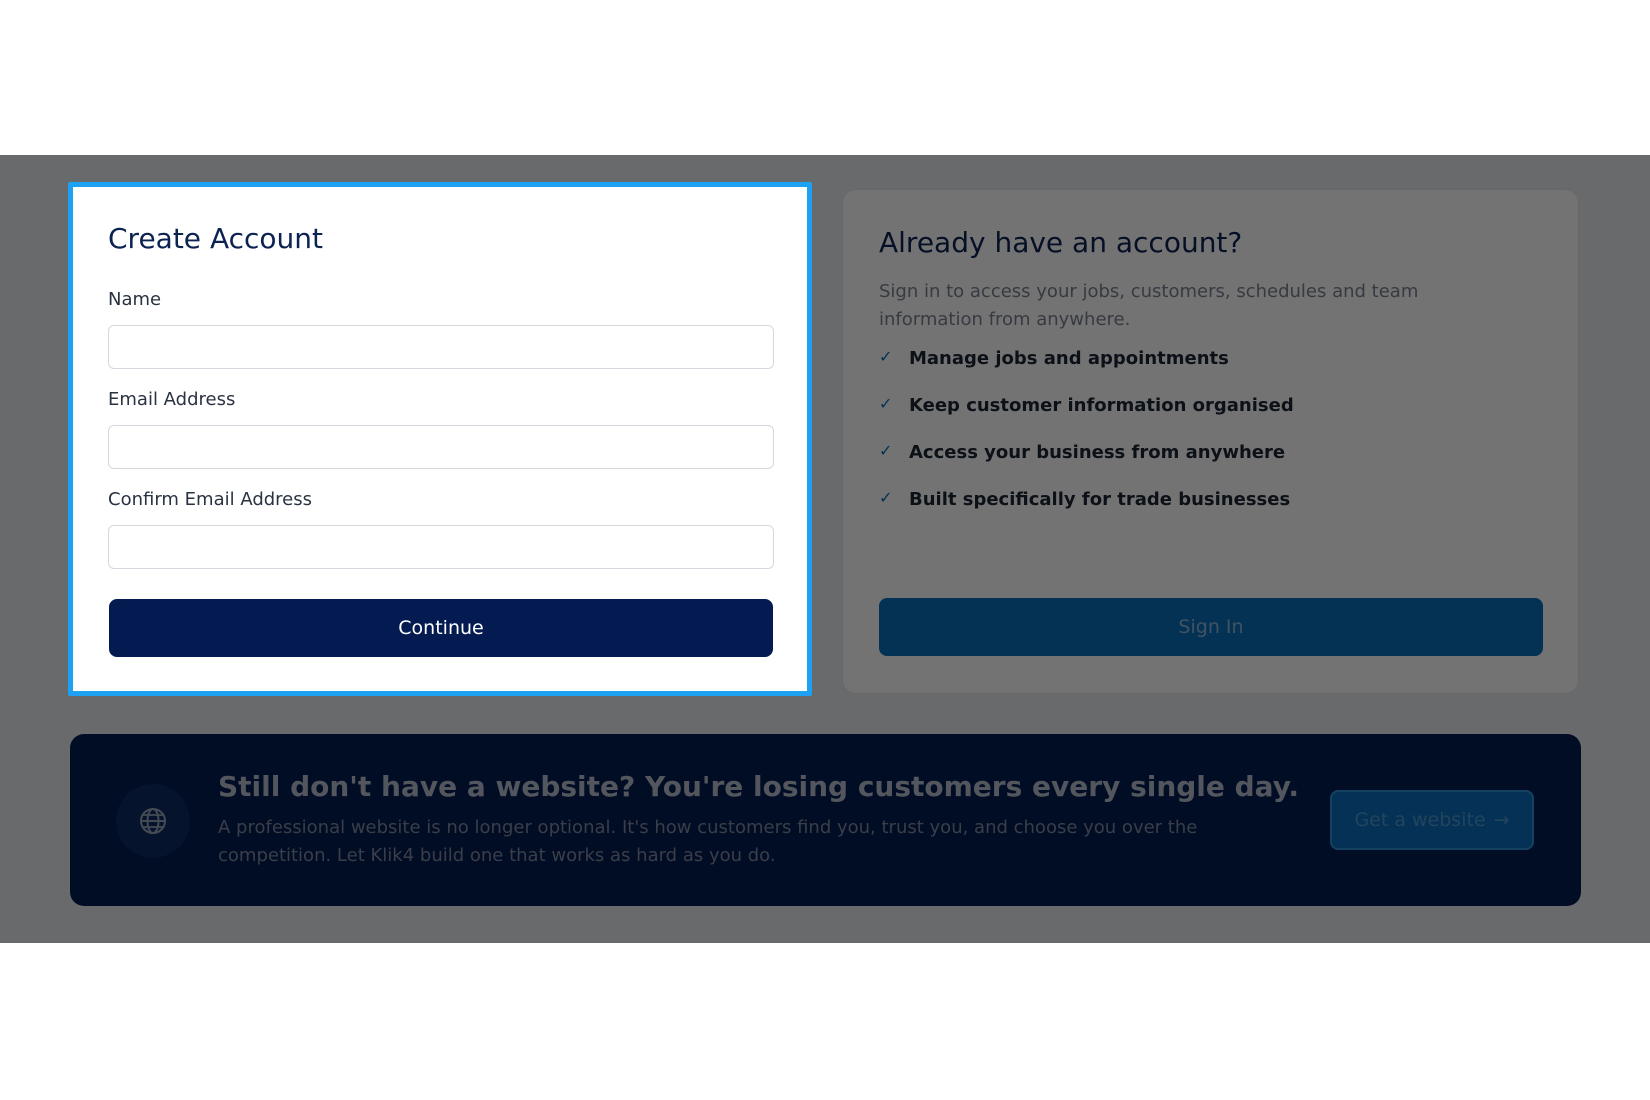 This screenshot has width=1650, height=1100. What do you see at coordinates (441, 547) in the screenshot?
I see `confirm-email-input` at bounding box center [441, 547].